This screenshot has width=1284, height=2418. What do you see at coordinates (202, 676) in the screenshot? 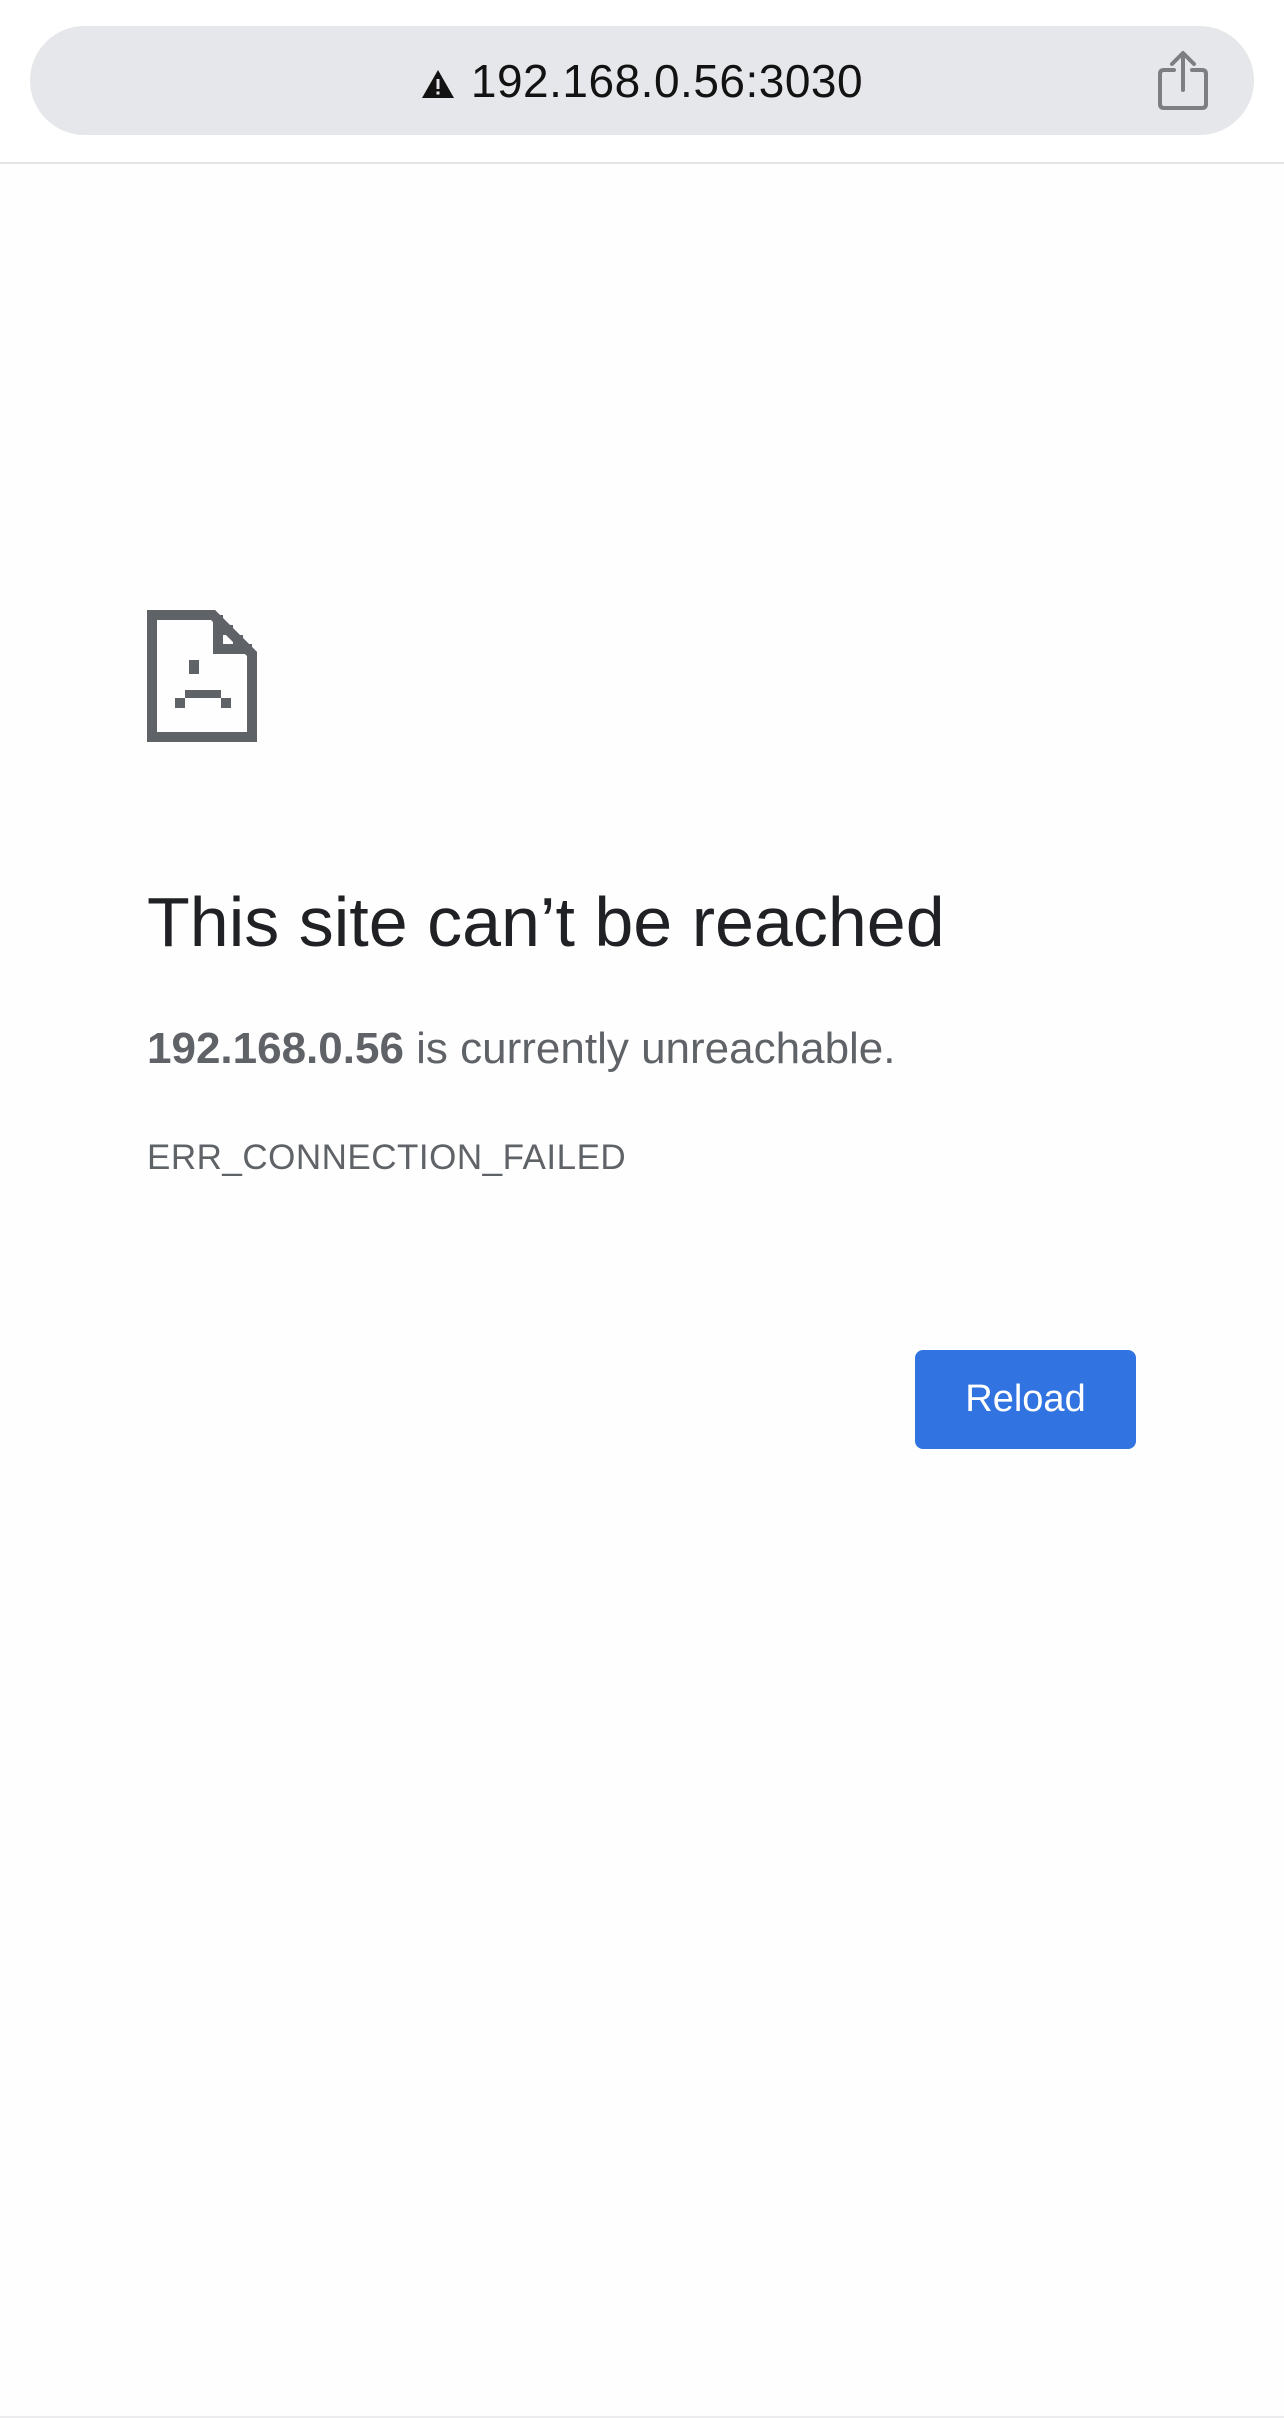
I see `sad-page-icon` at bounding box center [202, 676].